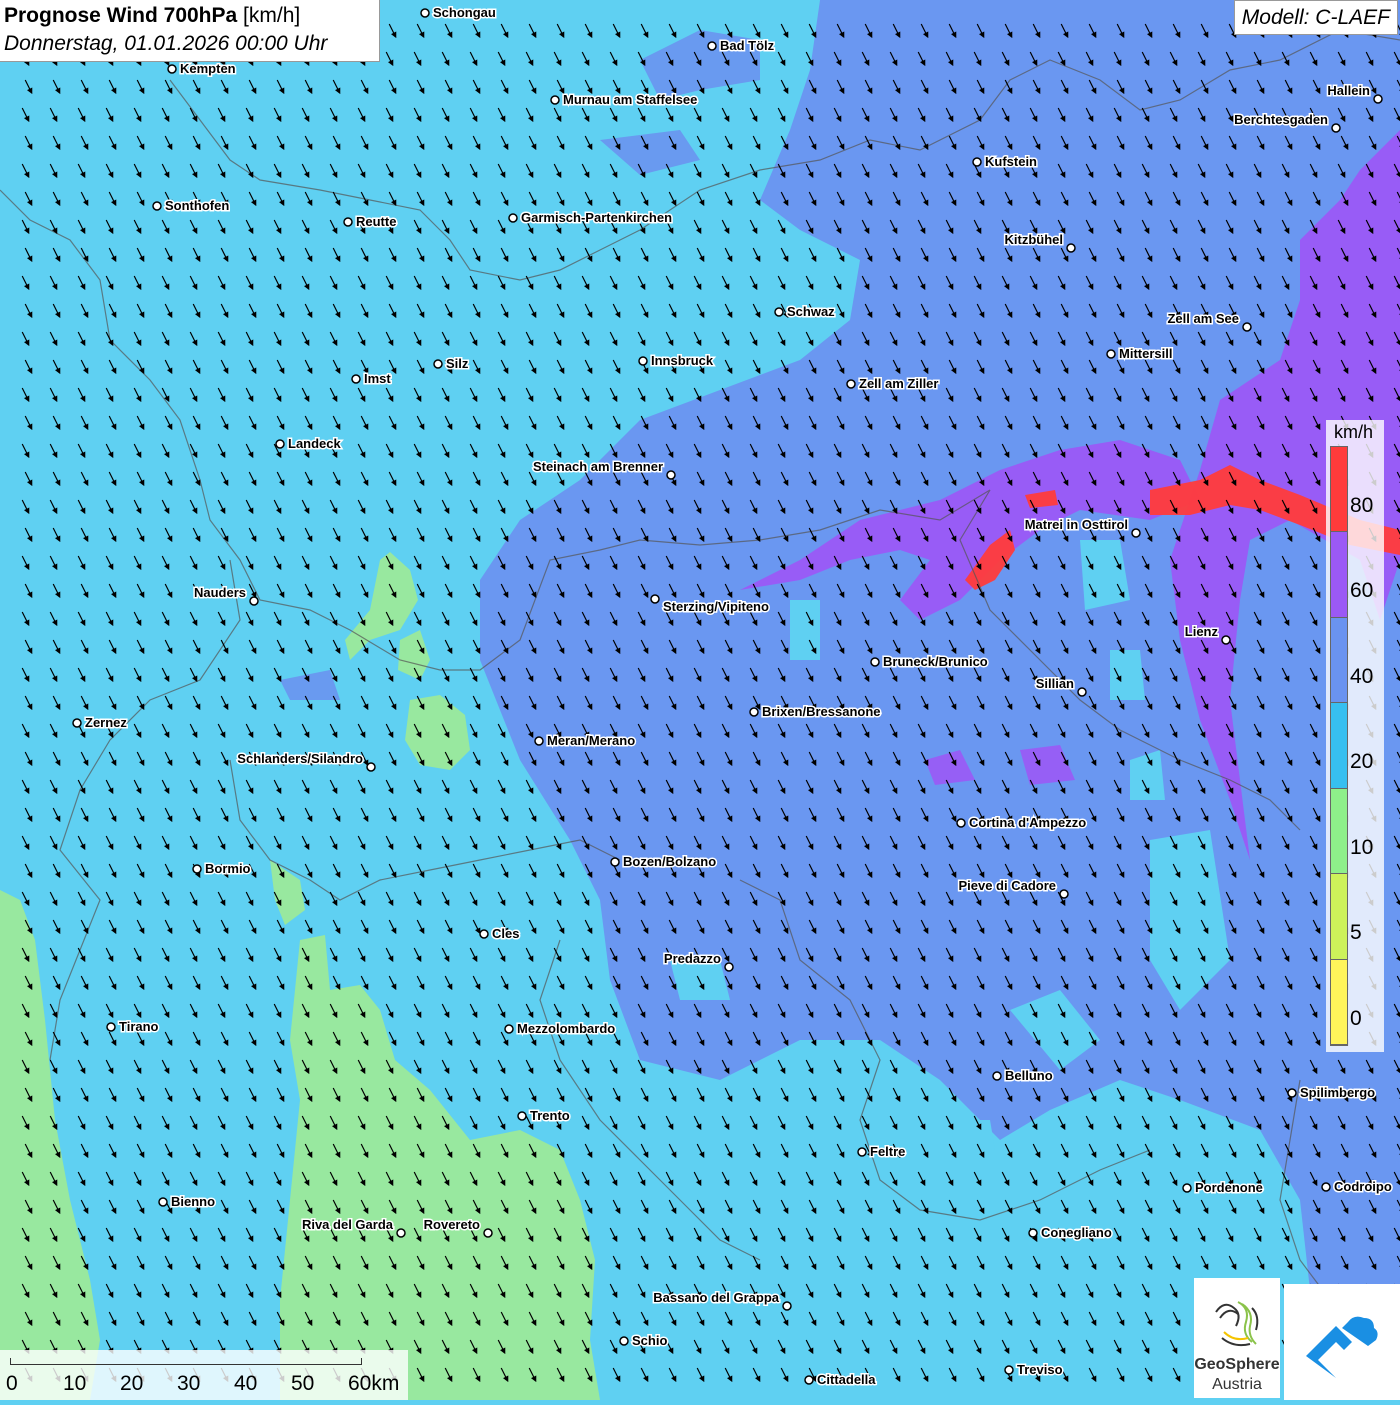  I want to click on place-label: Feltre, so click(887, 1151).